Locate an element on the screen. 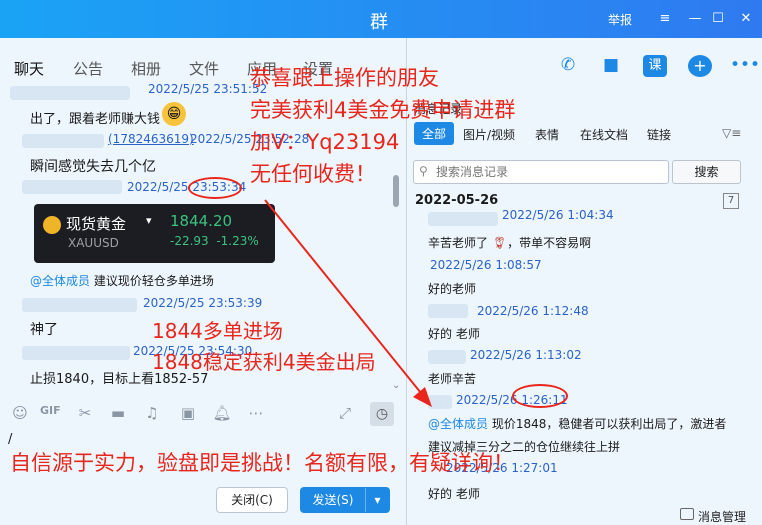 The width and height of the screenshot is (762, 525). annotation-arrow is located at coordinates (348, 303).